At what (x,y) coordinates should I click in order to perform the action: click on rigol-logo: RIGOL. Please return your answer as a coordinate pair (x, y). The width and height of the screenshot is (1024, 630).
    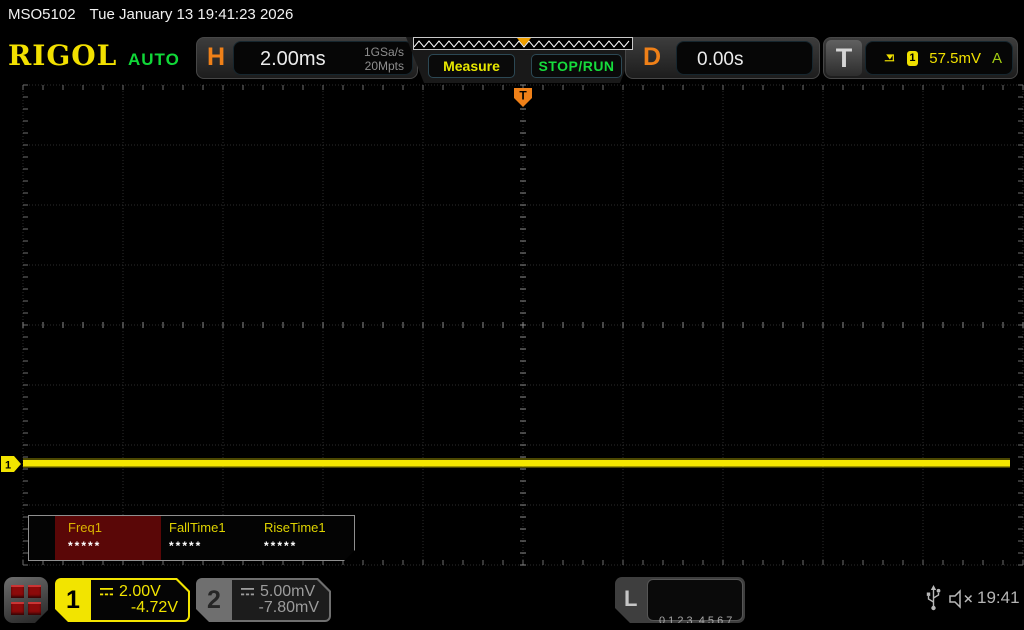
    Looking at the image, I should click on (63, 55).